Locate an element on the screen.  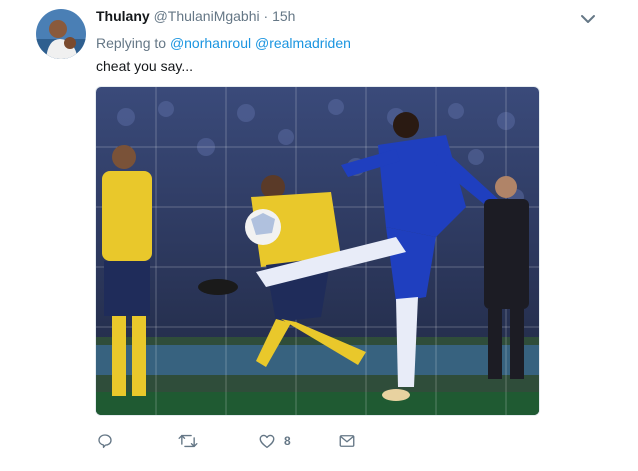
tweet-actions: 8 is located at coordinates (246, 441).